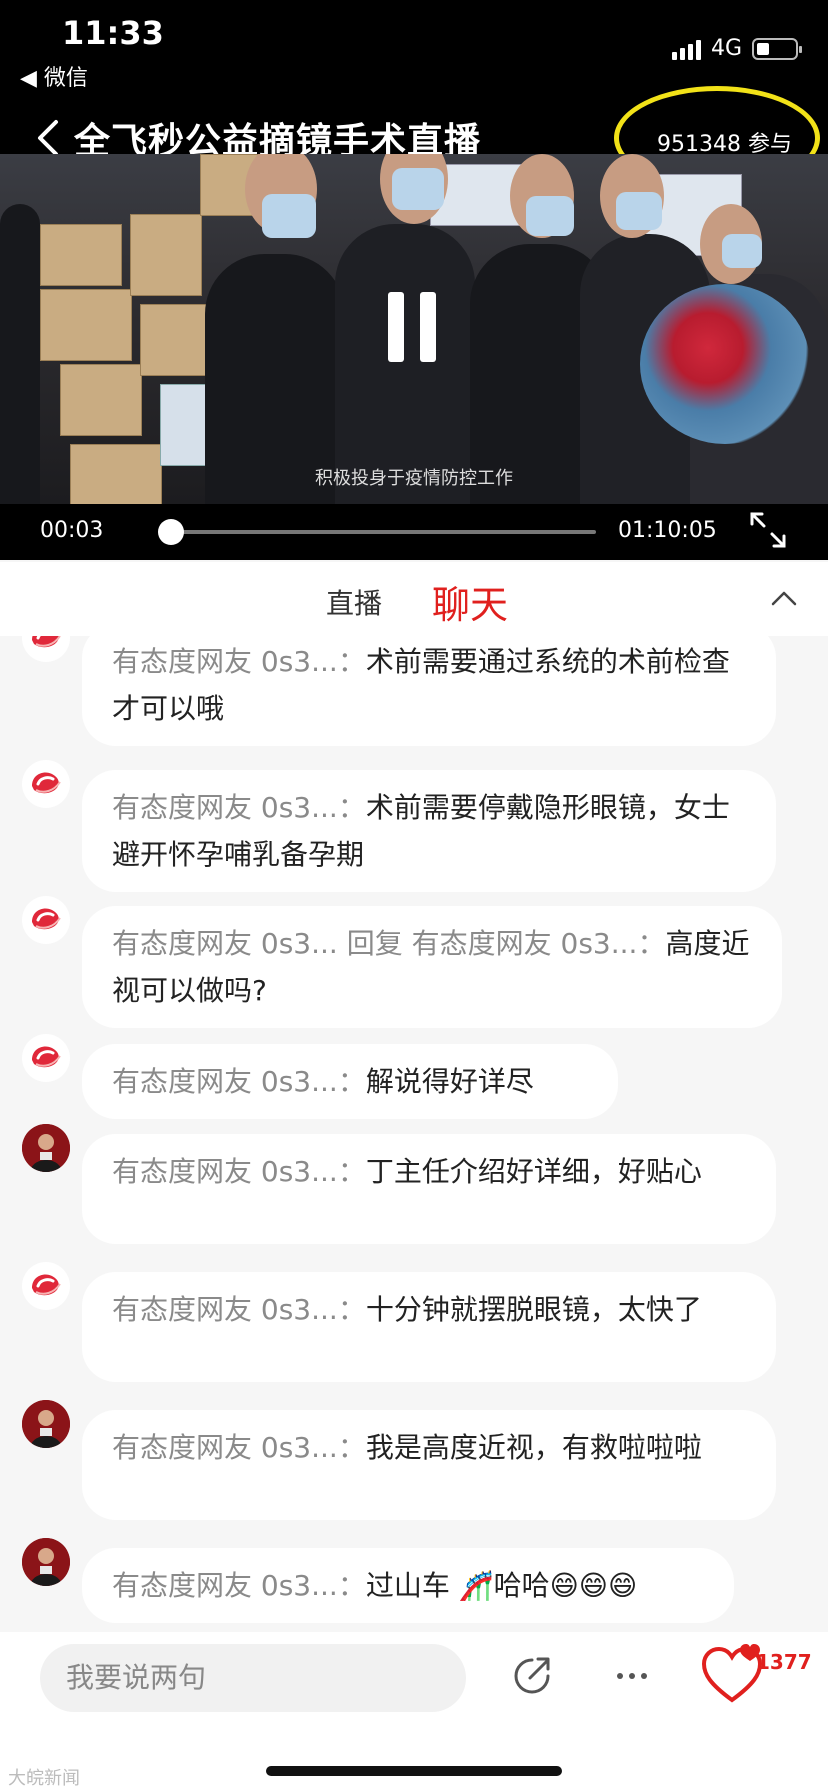 This screenshot has width=828, height=1792. Describe the element at coordinates (414, 478) in the screenshot. I see `video-subtitle: 积极投身于疫情防控工作` at that location.